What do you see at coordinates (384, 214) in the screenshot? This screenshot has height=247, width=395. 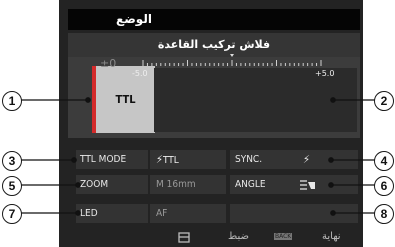 I see `callout-8: 8` at bounding box center [384, 214].